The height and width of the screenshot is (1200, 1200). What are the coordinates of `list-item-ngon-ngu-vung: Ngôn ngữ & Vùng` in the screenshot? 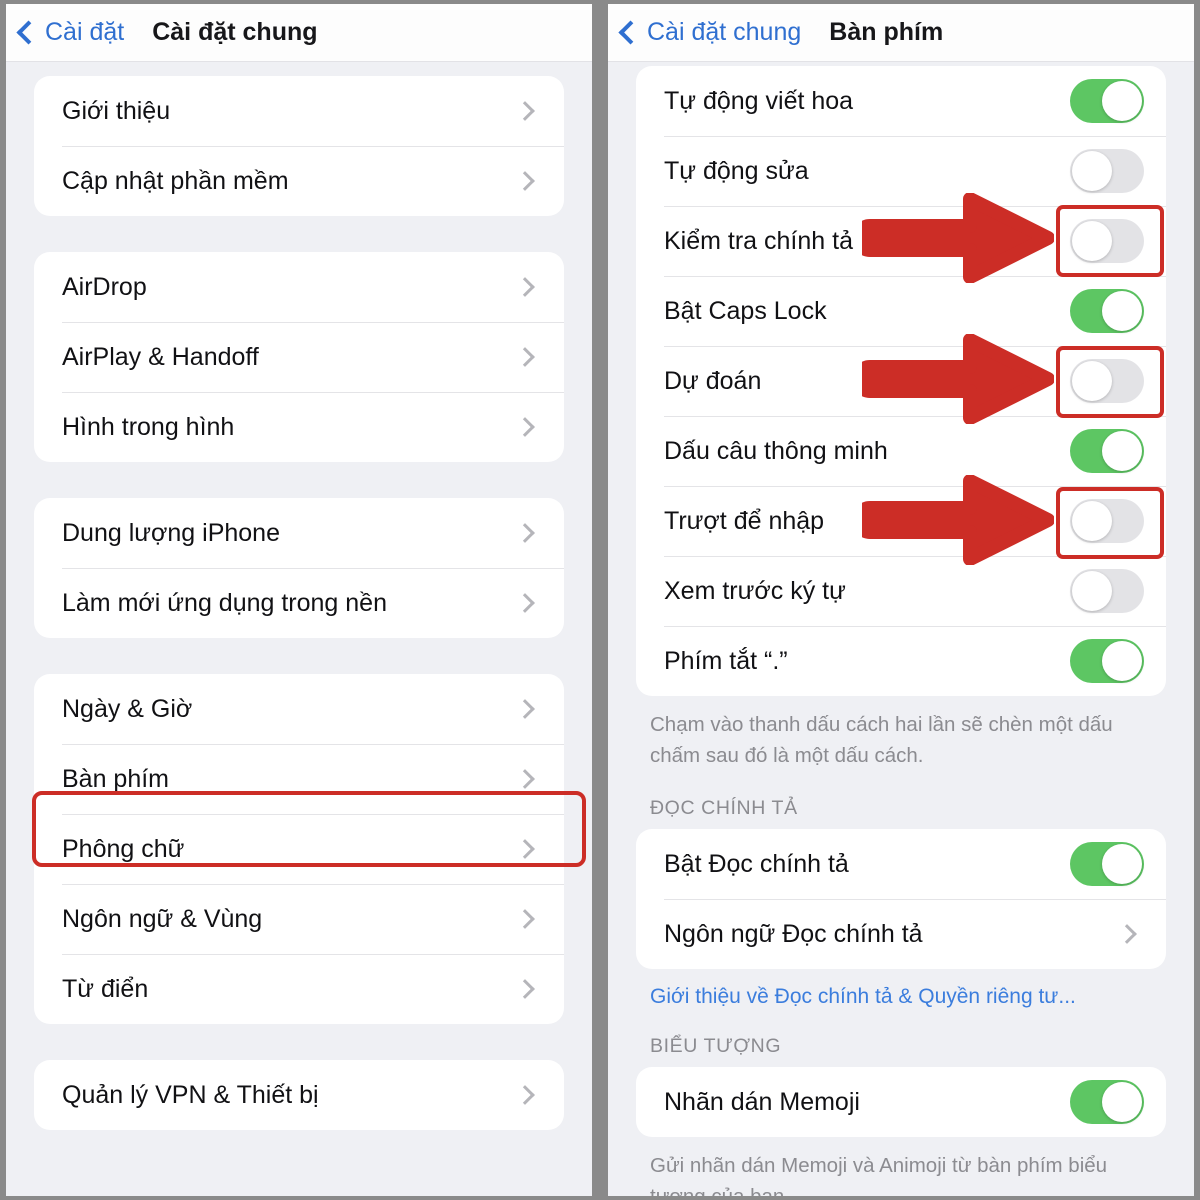 It's located at (299, 919).